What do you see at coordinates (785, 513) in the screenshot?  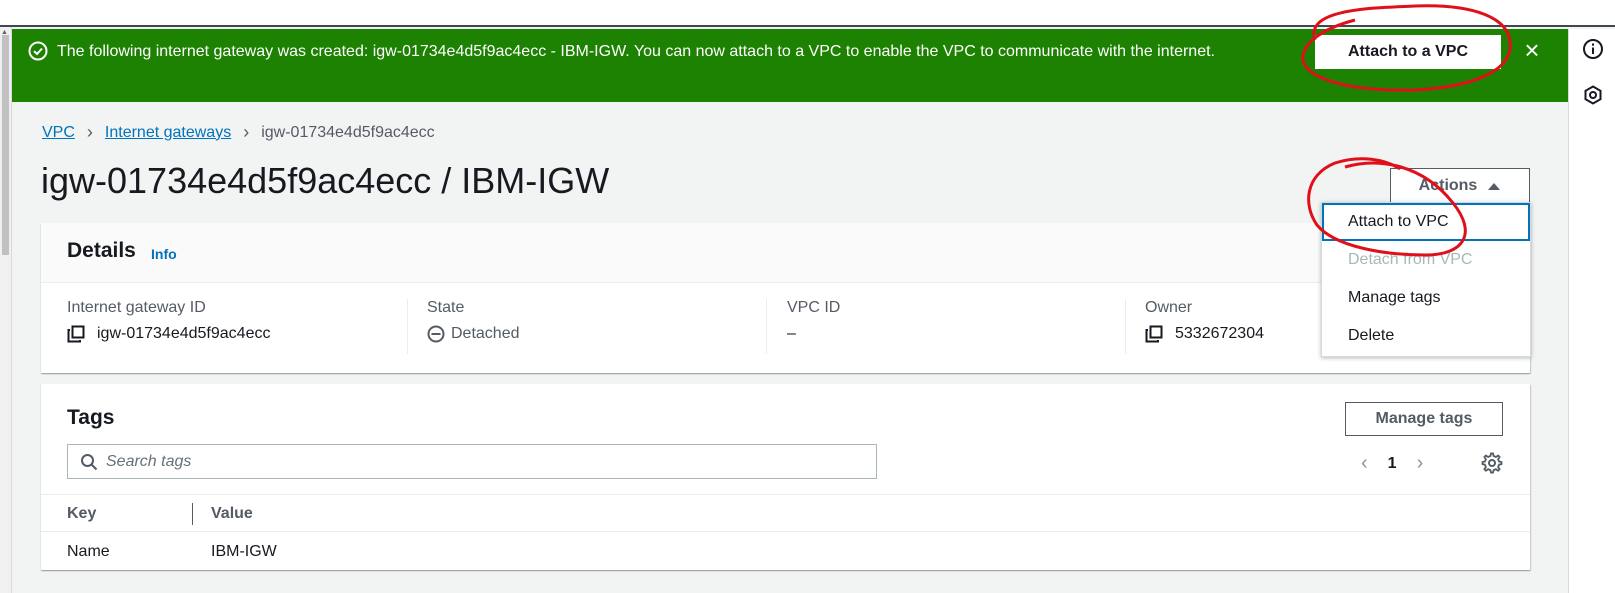 I see `tags-table-header: Key Value` at bounding box center [785, 513].